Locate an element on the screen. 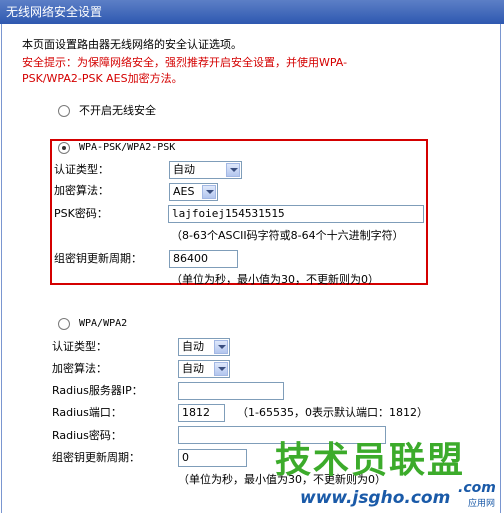 The height and width of the screenshot is (513, 504). wpa-psk-auth-type-select: 自动 is located at coordinates (205, 170).